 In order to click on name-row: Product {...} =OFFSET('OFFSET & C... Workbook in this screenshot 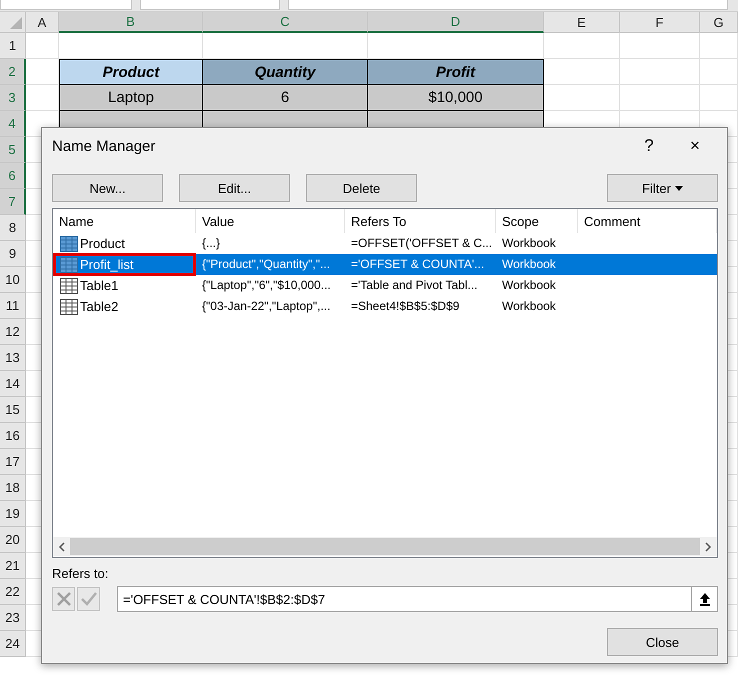, I will do `click(385, 243)`.